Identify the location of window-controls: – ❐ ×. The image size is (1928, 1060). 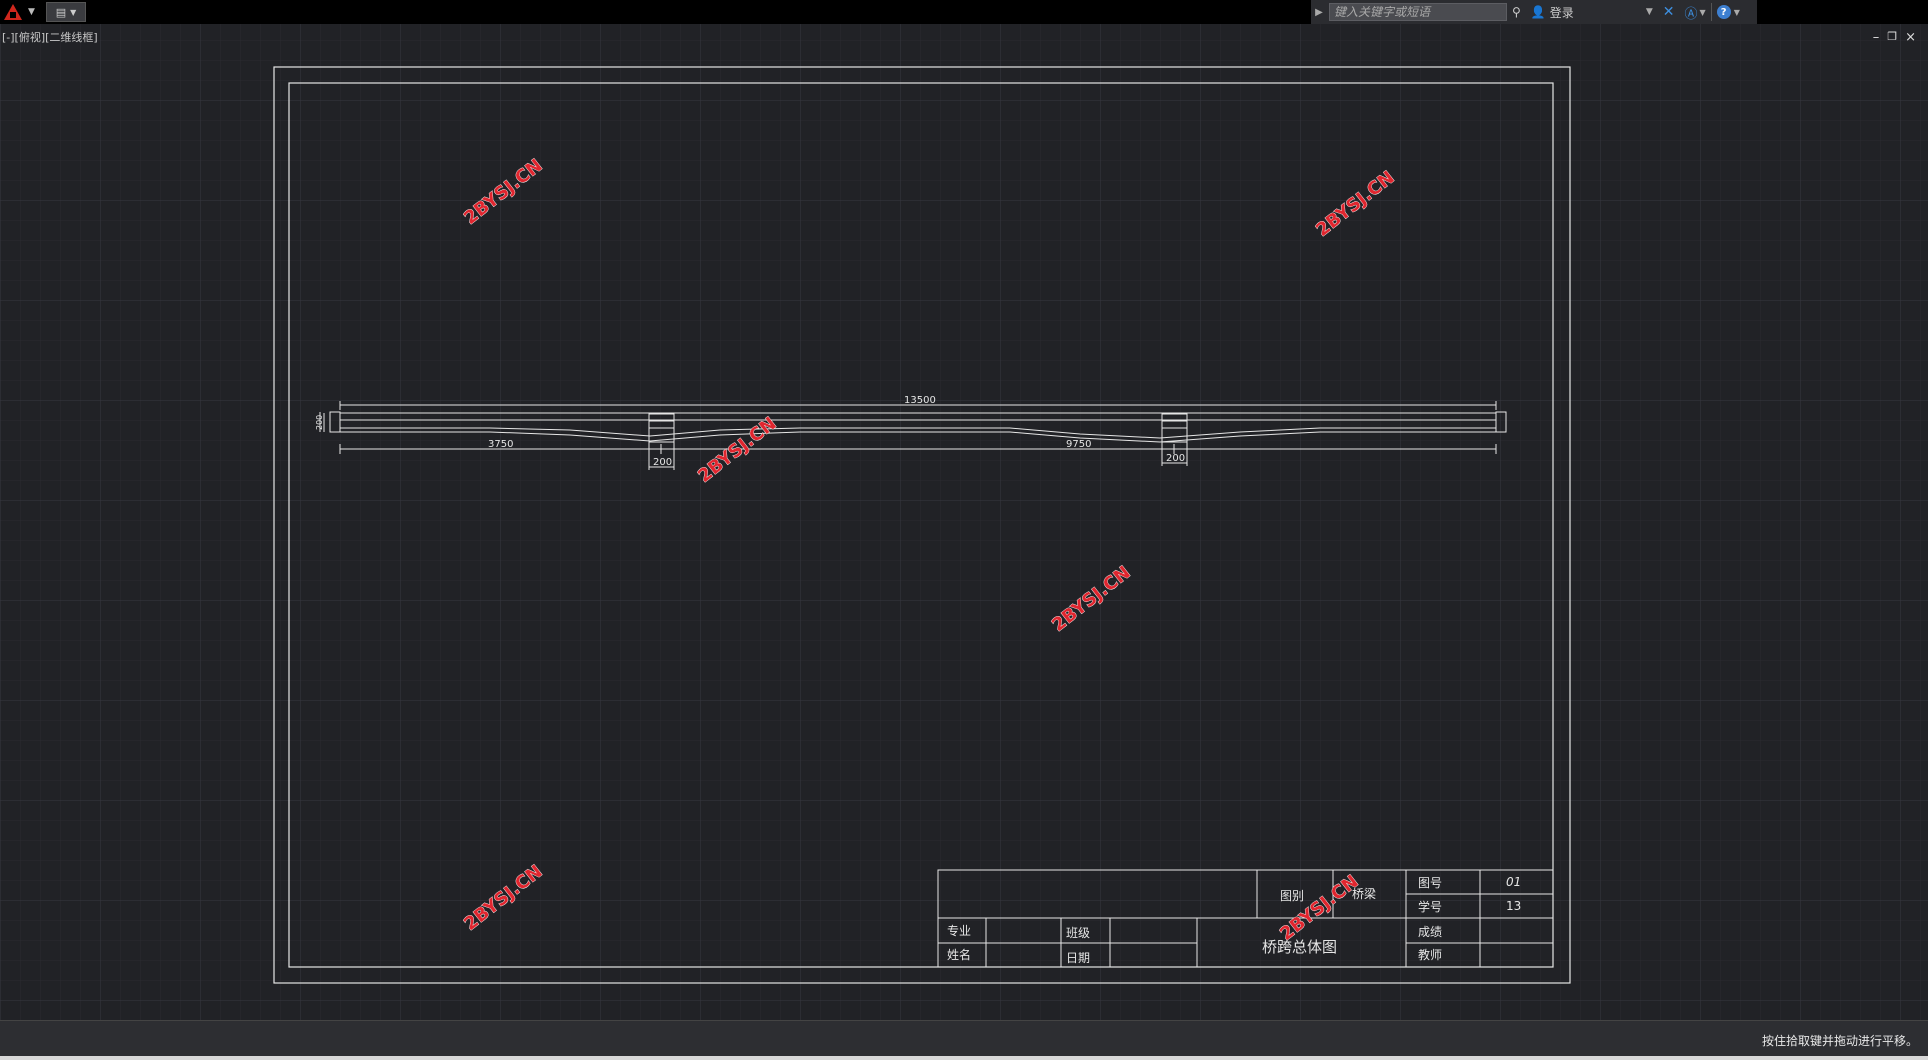
(1894, 37).